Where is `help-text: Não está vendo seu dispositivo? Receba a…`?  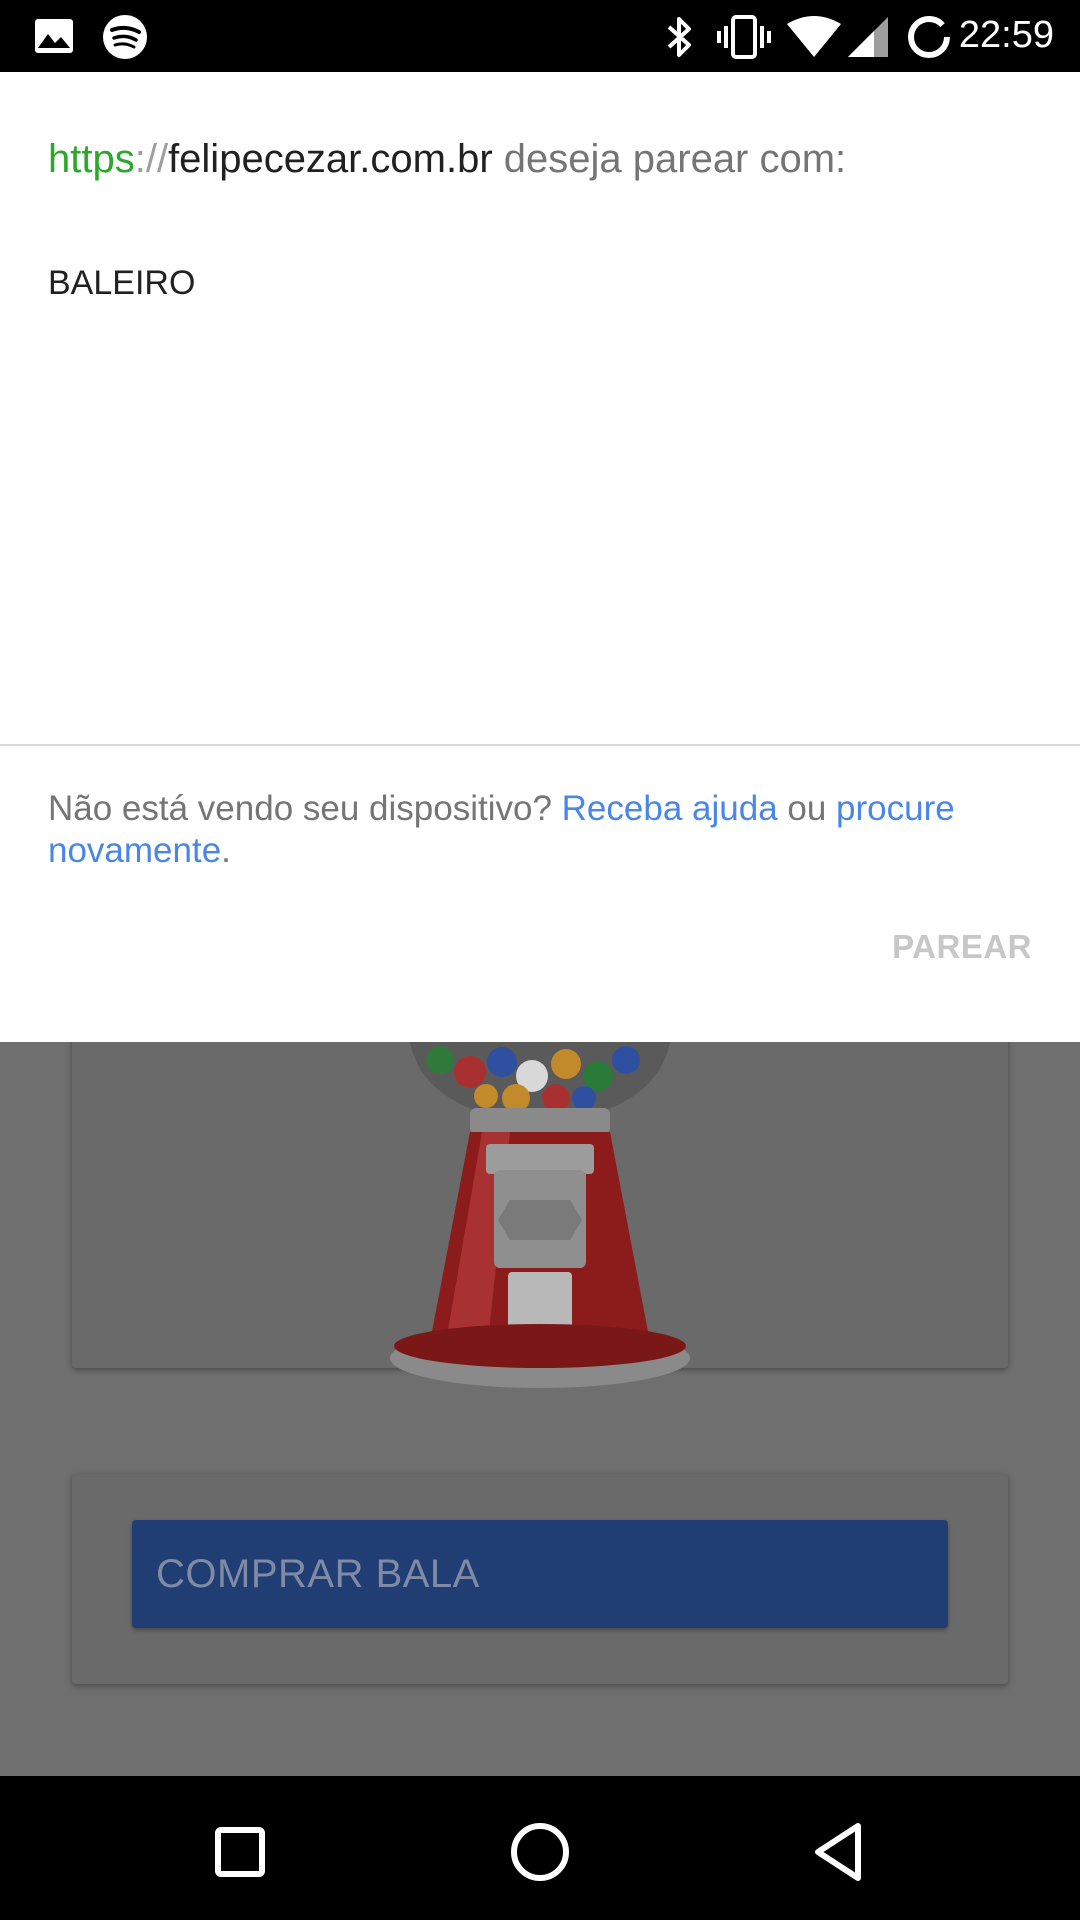
help-text: Não está vendo seu dispositivo? Receba a… is located at coordinates (528, 830).